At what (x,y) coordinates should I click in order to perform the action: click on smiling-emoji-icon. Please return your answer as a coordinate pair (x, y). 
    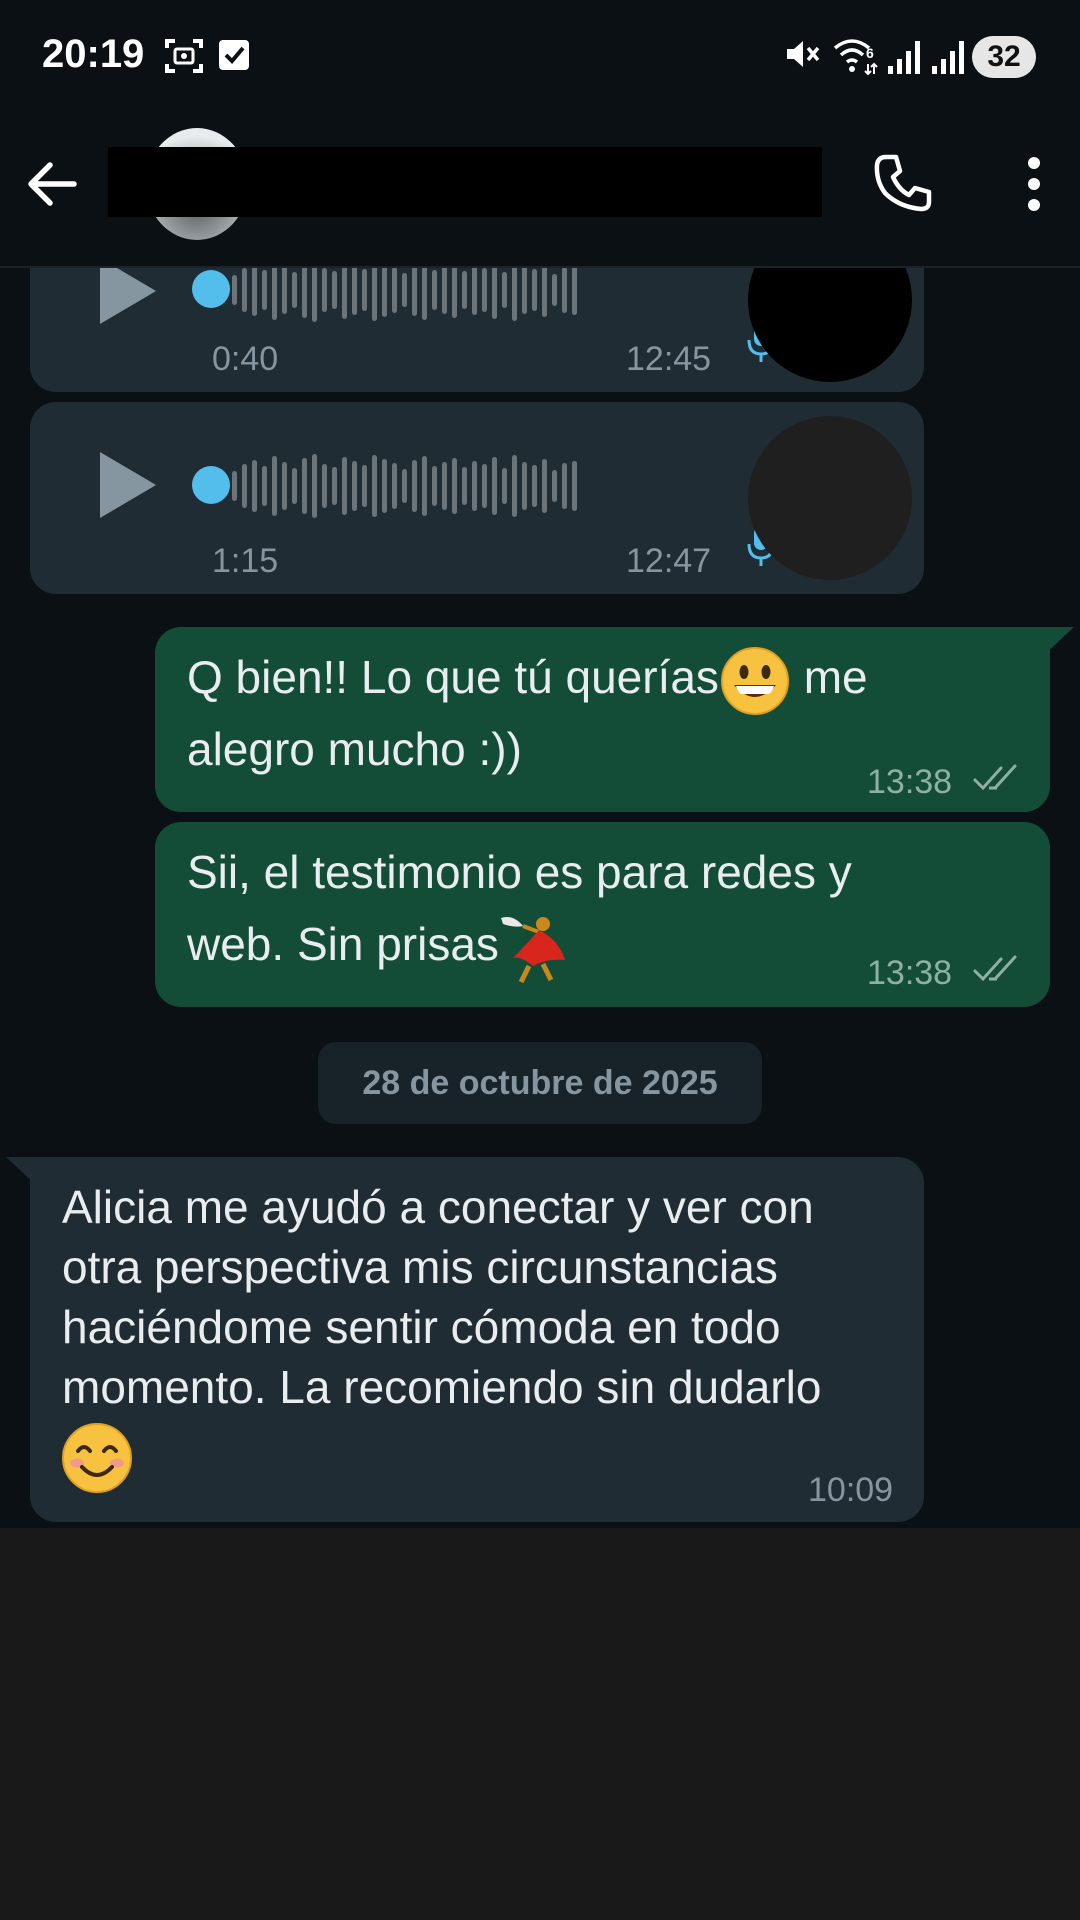
    Looking at the image, I should click on (97, 1458).